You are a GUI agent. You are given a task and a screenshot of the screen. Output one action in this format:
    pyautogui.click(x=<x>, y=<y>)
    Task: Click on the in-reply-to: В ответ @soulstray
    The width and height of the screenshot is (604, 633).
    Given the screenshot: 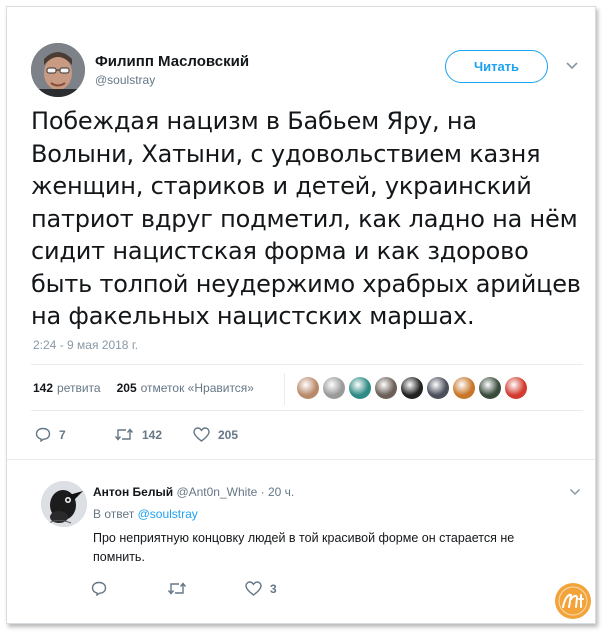 What is the action you would take?
    pyautogui.click(x=145, y=514)
    